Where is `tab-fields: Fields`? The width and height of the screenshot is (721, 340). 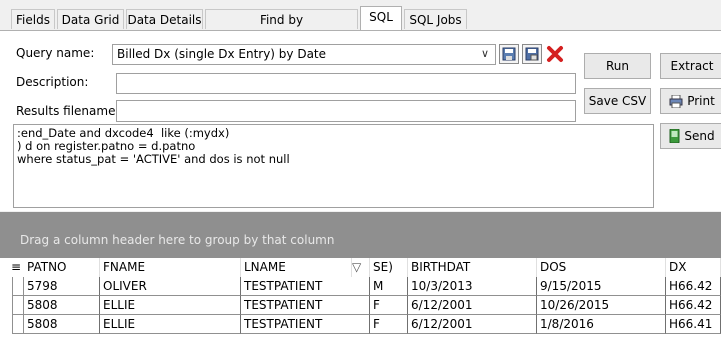 tab-fields: Fields is located at coordinates (33, 19).